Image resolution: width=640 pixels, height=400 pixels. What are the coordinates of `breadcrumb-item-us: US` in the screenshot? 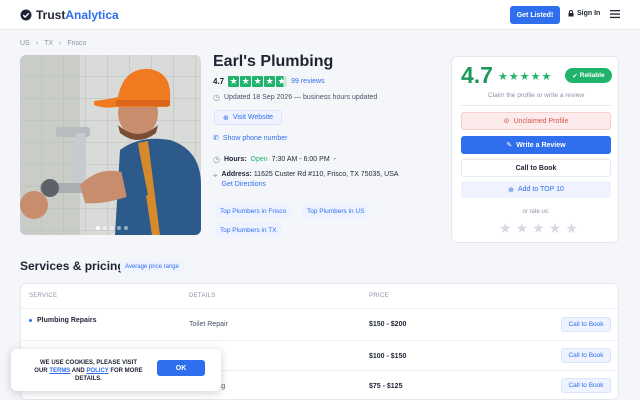 It's located at (25, 43).